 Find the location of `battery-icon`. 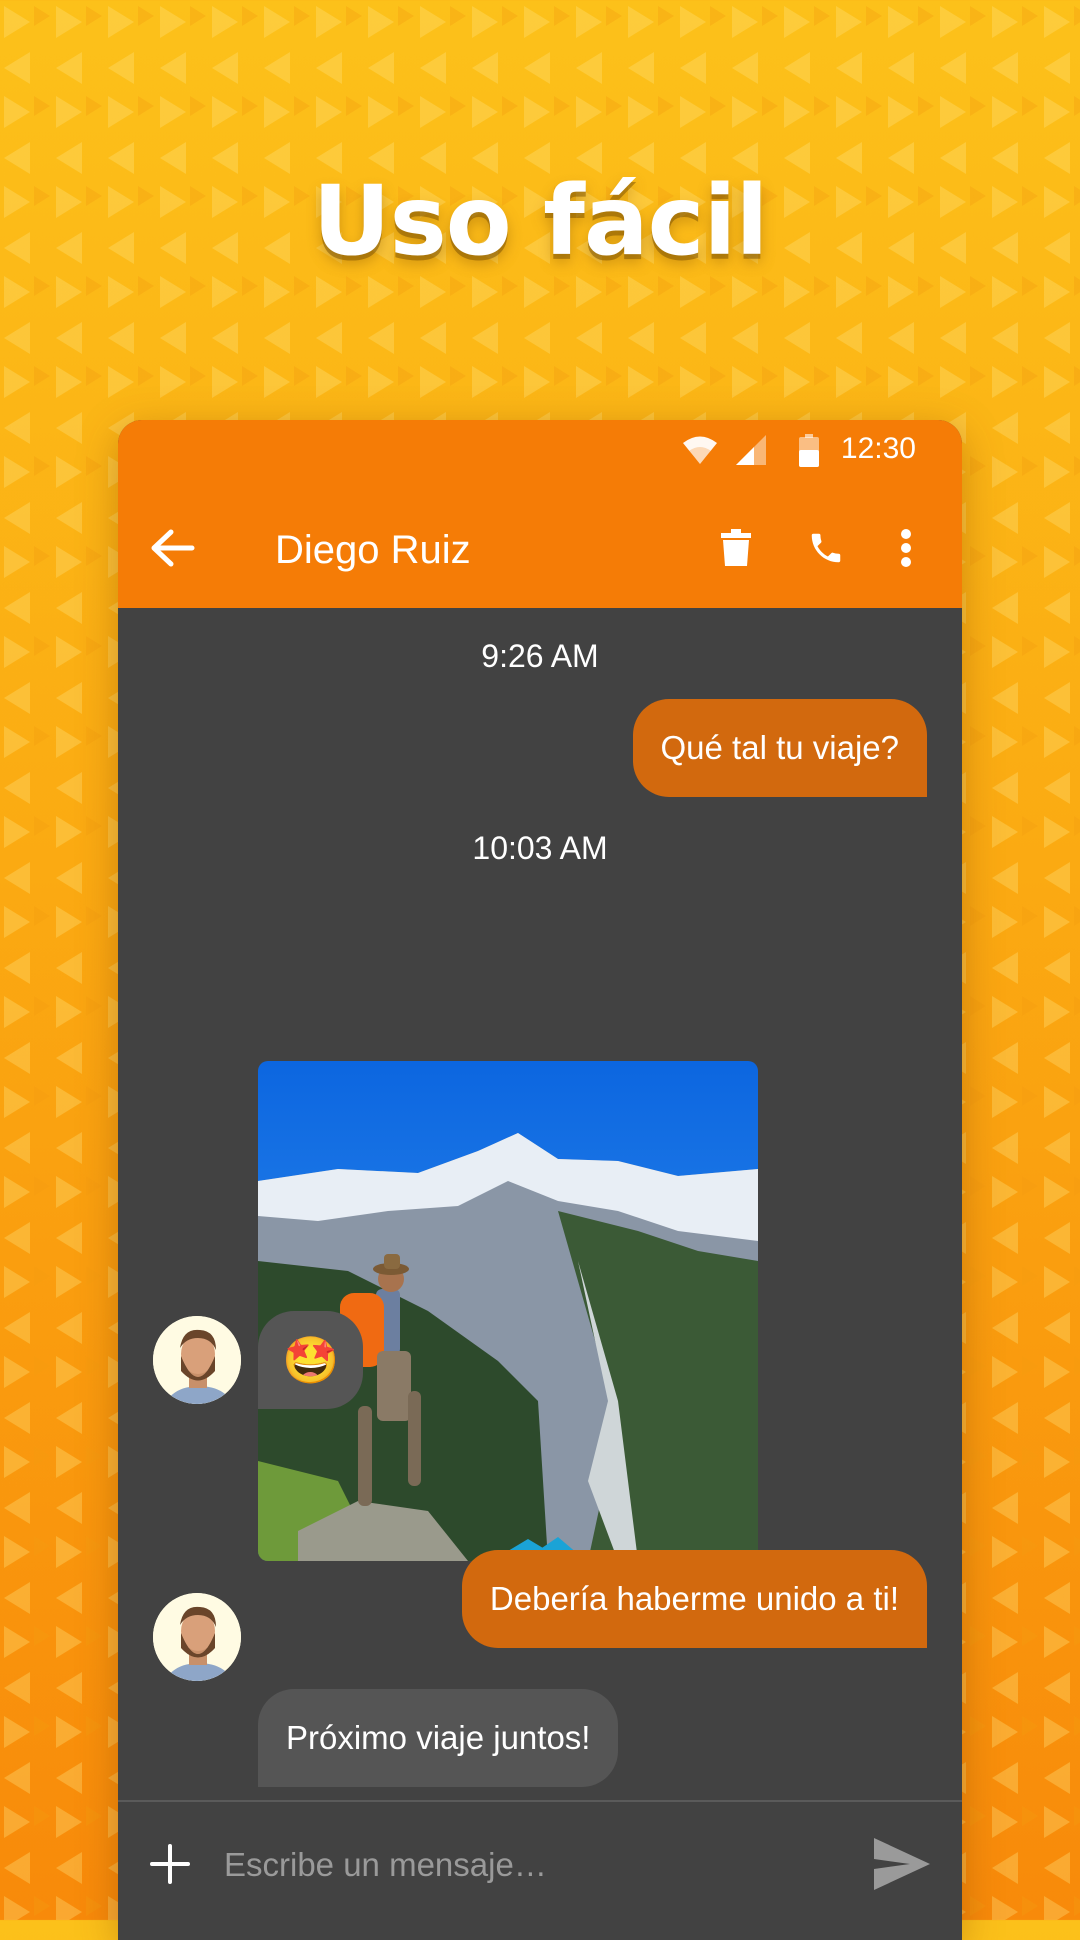

battery-icon is located at coordinates (809, 450).